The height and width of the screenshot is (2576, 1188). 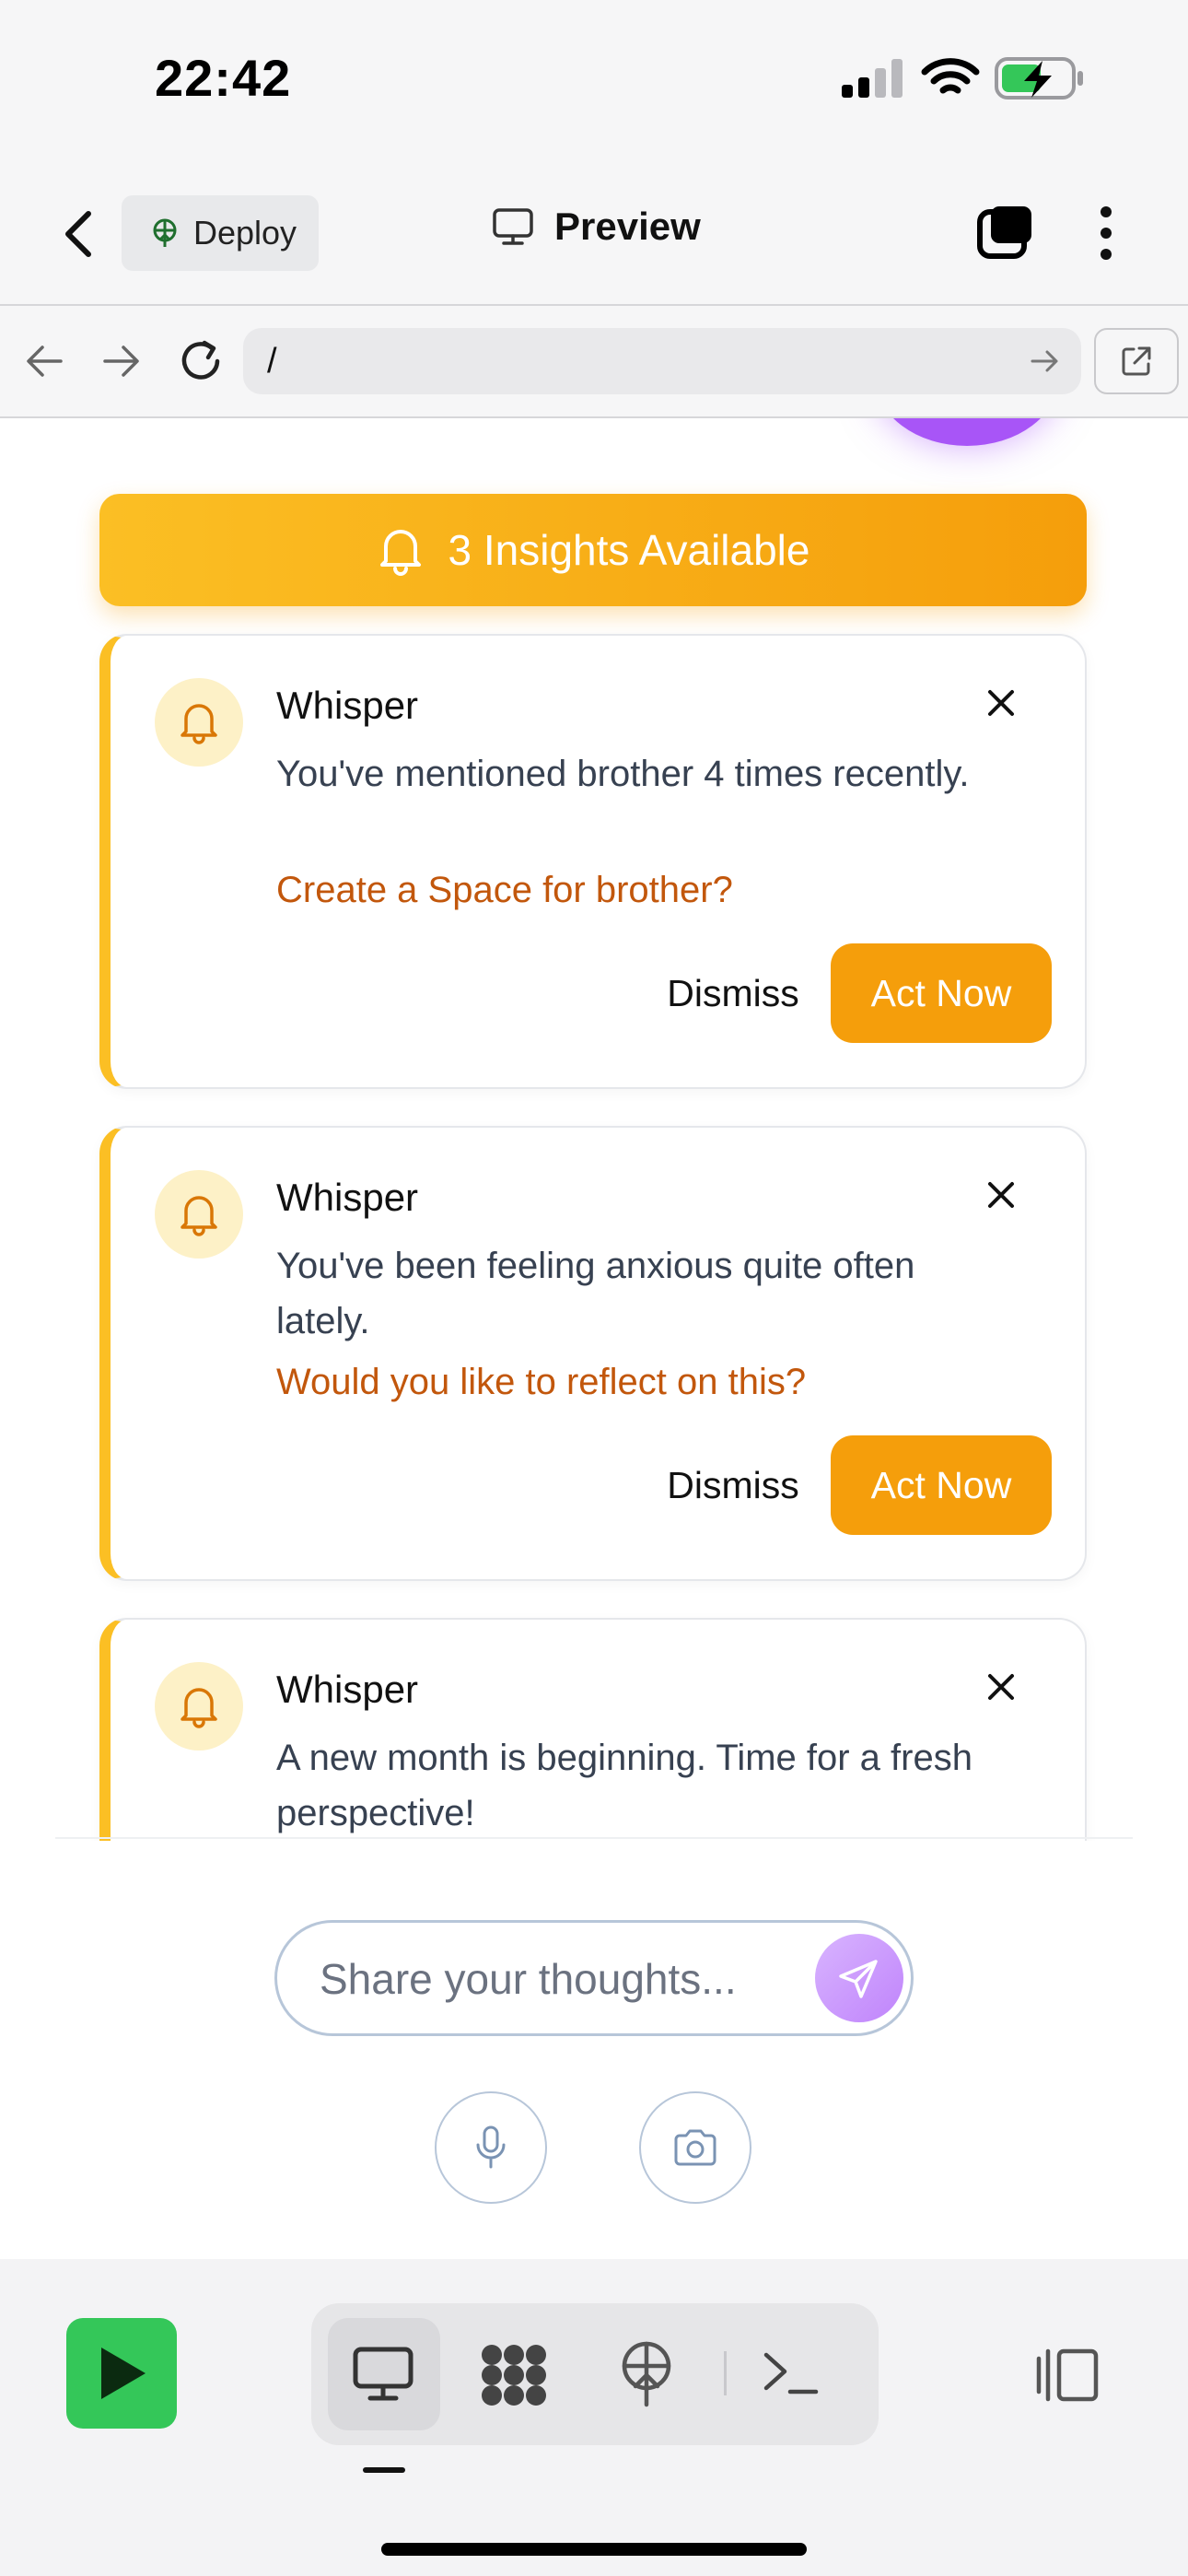 I want to click on reload-icon, so click(x=201, y=360).